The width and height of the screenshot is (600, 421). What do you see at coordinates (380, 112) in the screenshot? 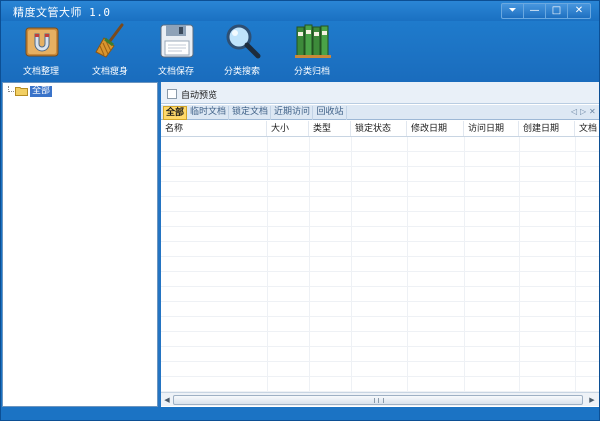
I see `document-tabs: 全部 临时文档 锁定文档 近期访问 回收站 ◁ ▷ ✕` at bounding box center [380, 112].